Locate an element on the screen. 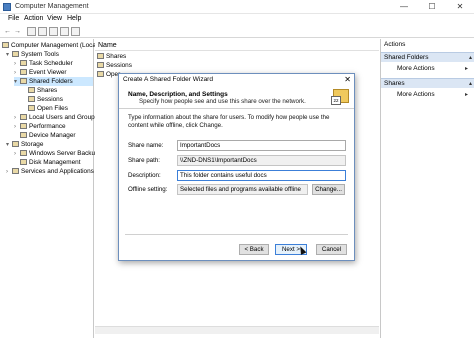  tree-item-services-applications: › Services and Applications is located at coordinates (50, 171).